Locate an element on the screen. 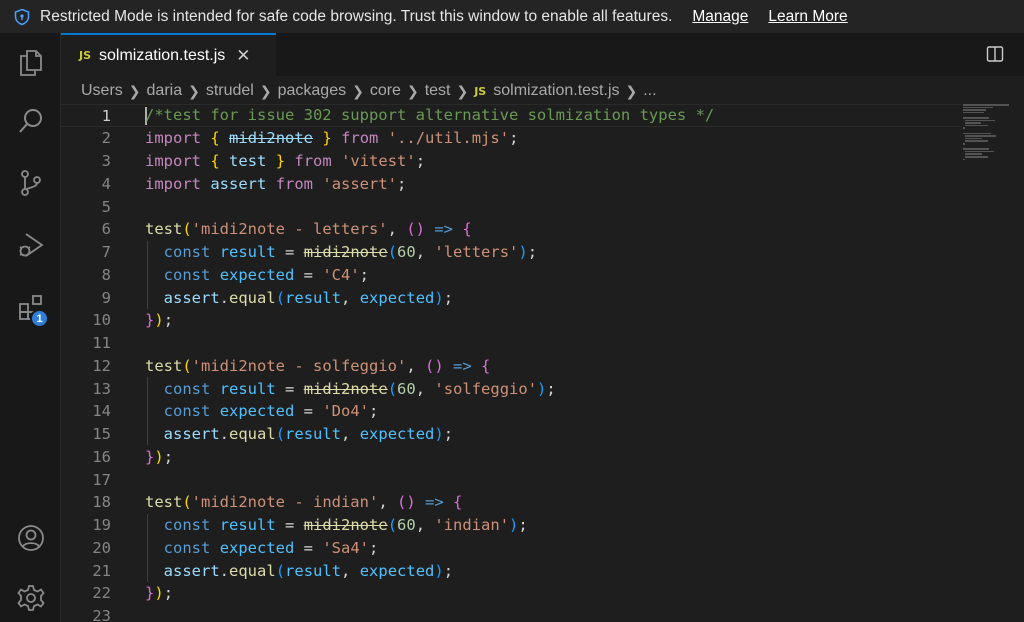 The height and width of the screenshot is (622, 1024). code-token: 'midi2note - letters' is located at coordinates (289, 229).